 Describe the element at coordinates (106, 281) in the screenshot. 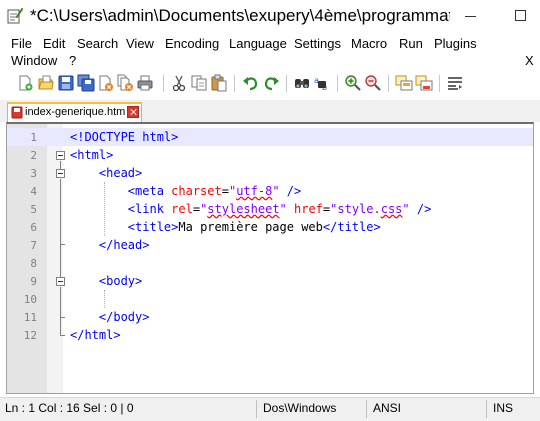

I see `code-text: <body>` at that location.